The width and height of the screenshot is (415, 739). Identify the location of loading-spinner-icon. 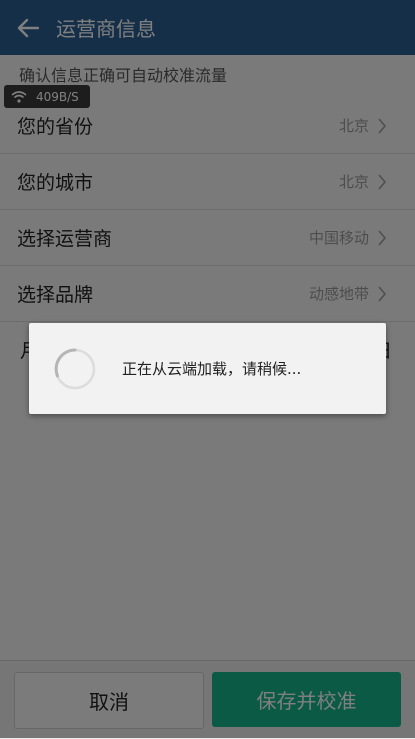
(75, 368).